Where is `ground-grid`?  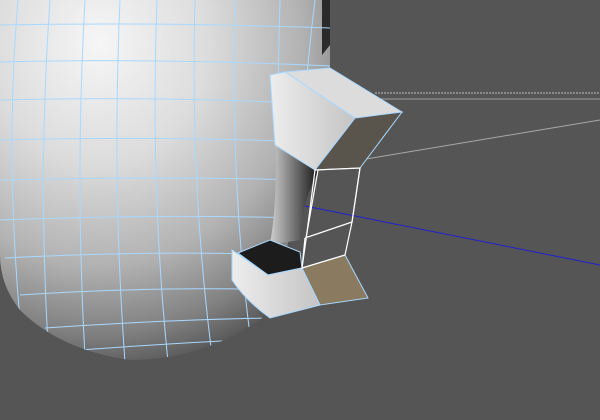
ground-grid is located at coordinates (479, 126).